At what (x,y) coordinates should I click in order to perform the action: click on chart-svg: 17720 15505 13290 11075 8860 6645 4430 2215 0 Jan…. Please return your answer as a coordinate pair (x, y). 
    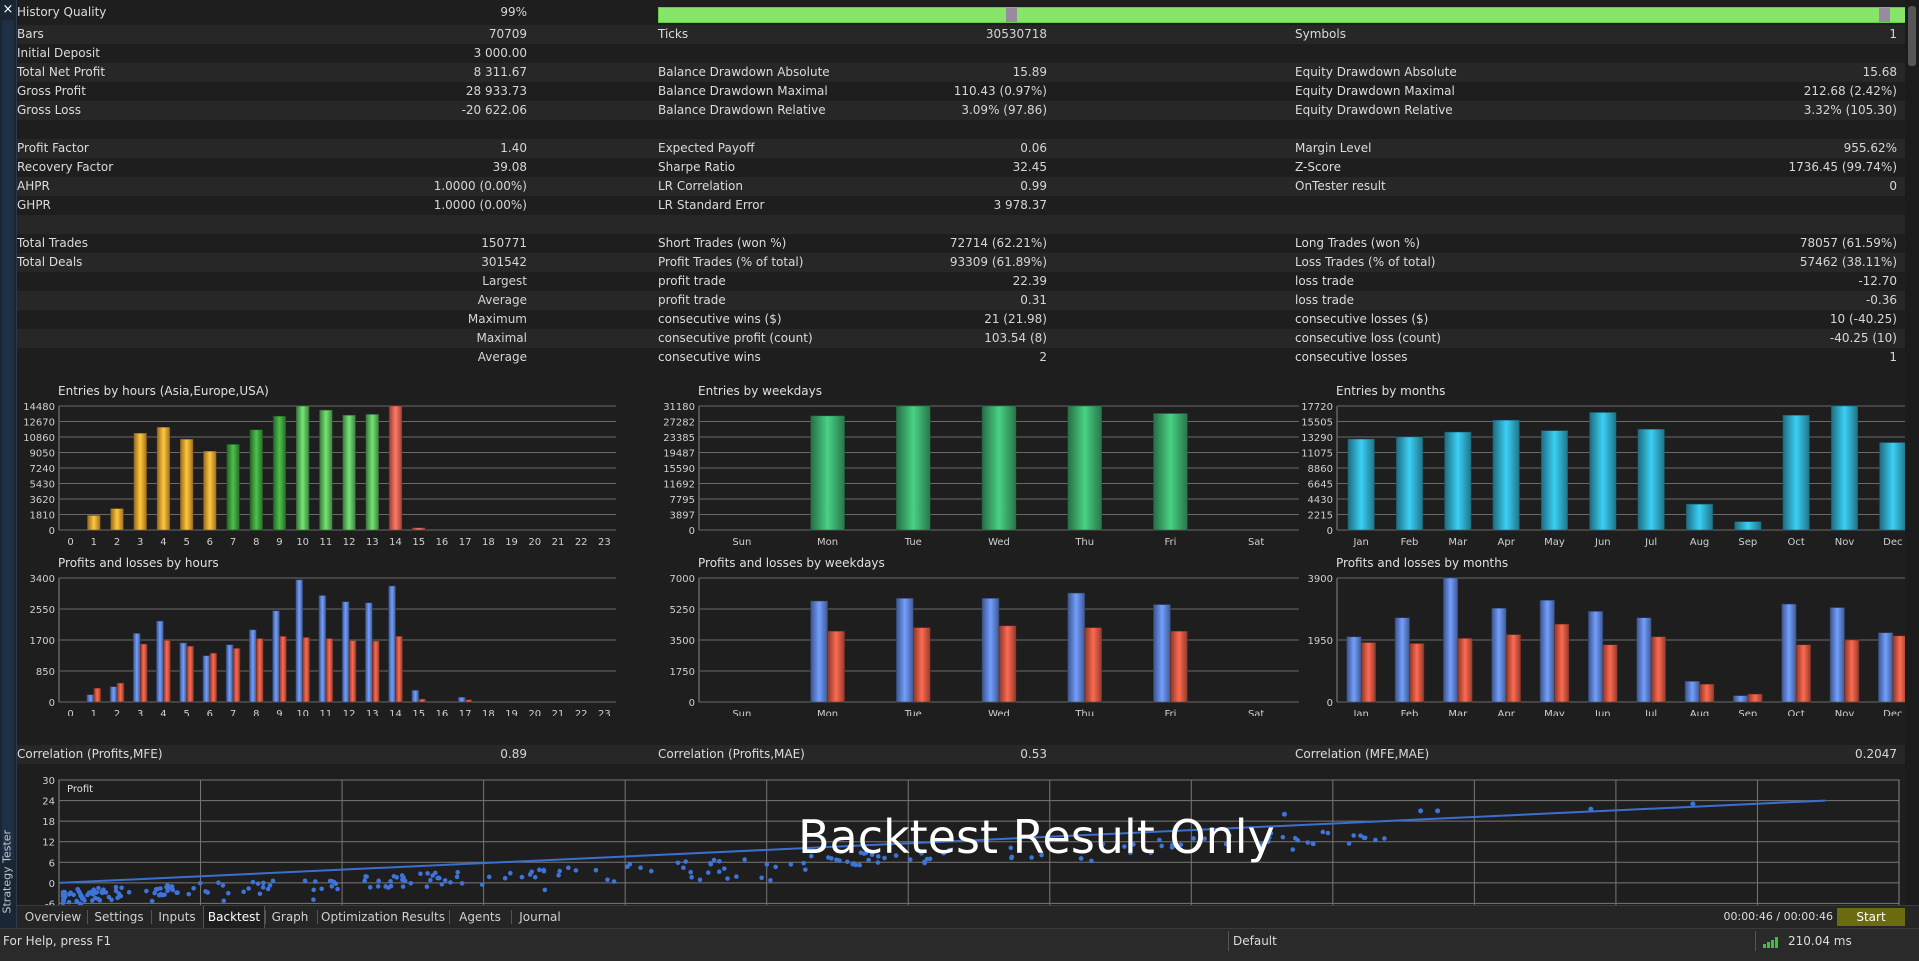
    Looking at the image, I should click on (1609, 475).